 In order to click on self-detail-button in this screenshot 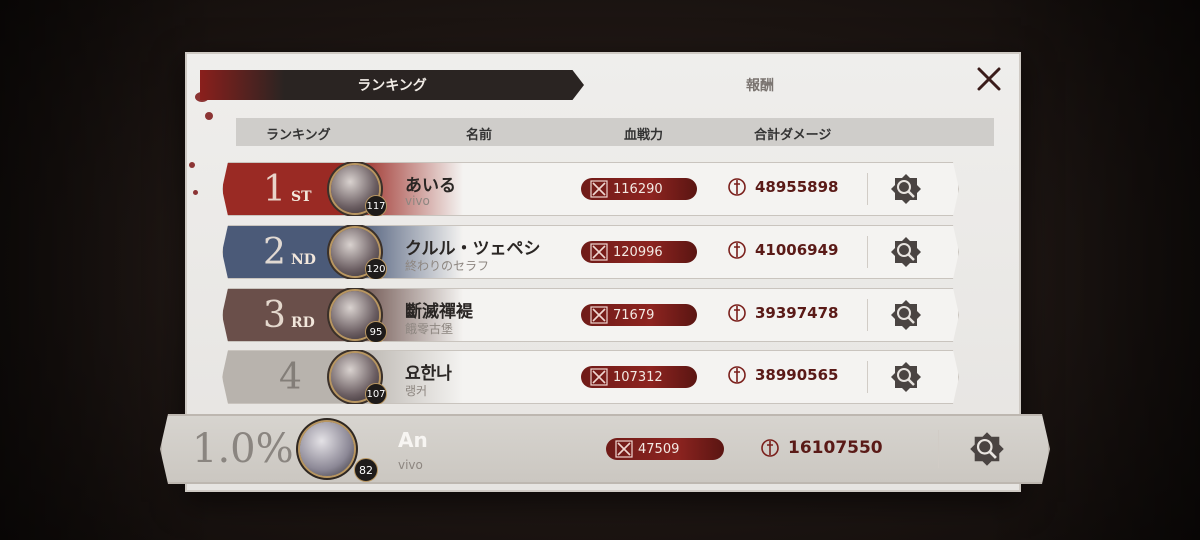, I will do `click(985, 447)`.